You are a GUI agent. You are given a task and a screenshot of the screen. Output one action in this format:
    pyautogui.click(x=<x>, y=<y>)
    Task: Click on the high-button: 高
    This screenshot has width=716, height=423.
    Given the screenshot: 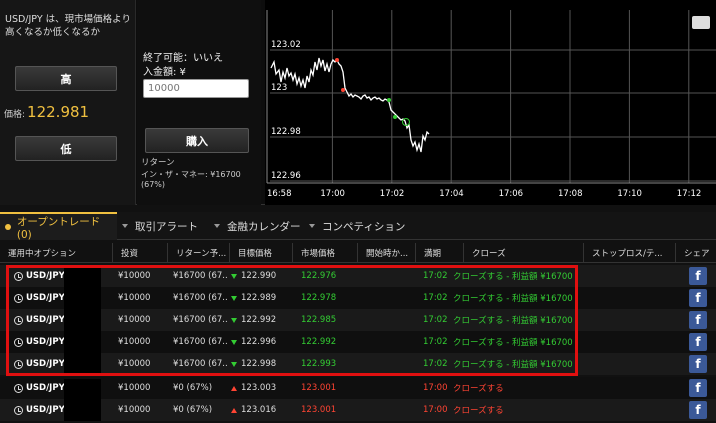 What is the action you would take?
    pyautogui.click(x=66, y=78)
    